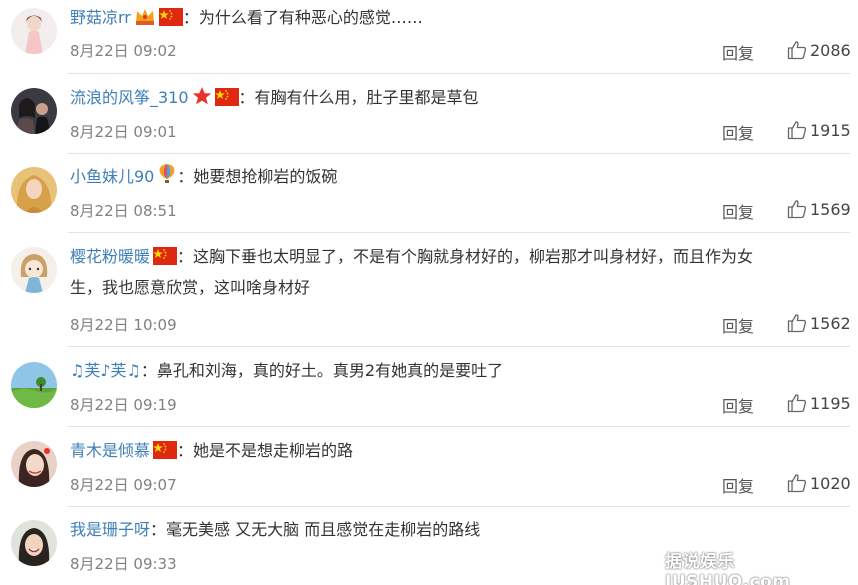  Describe the element at coordinates (830, 50) in the screenshot. I see `like-count: 2086` at that location.